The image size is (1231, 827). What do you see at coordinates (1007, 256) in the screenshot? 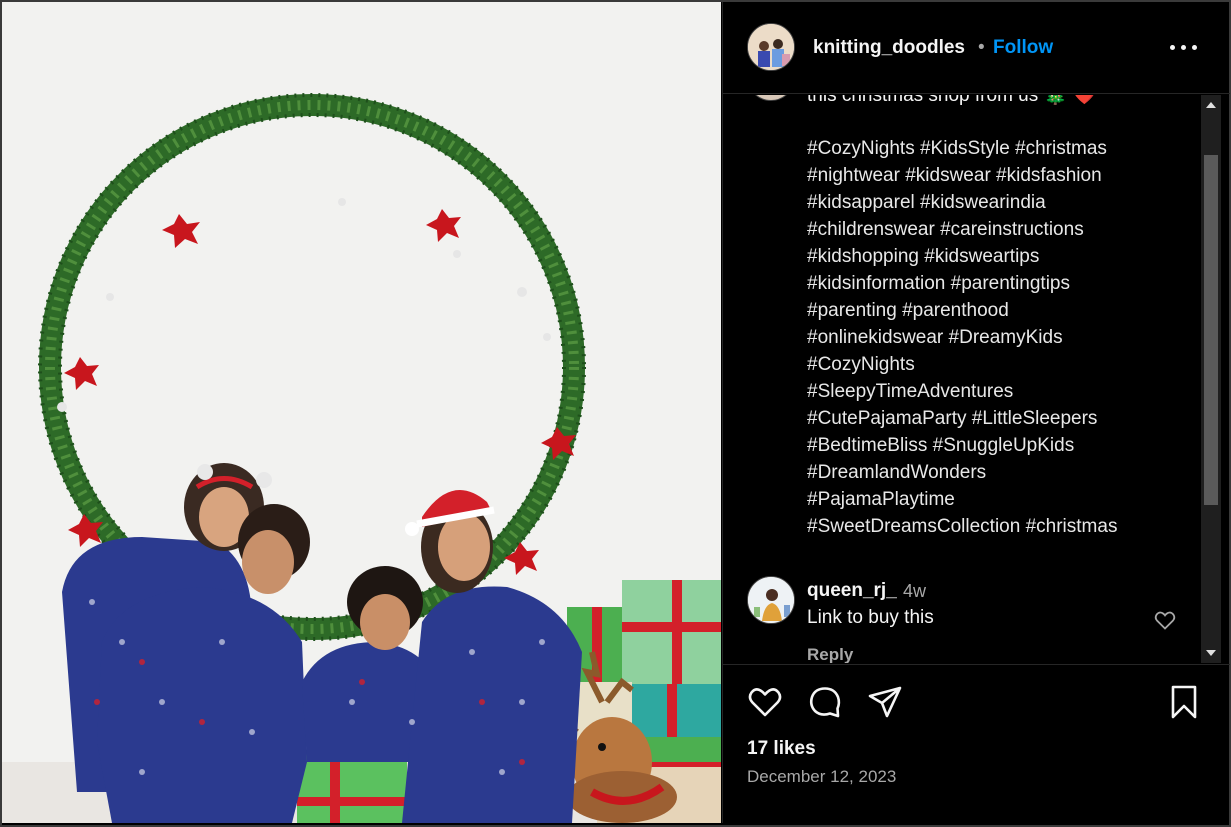
I see `hashtag-line: #kidshopping #kidsweartips` at bounding box center [1007, 256].